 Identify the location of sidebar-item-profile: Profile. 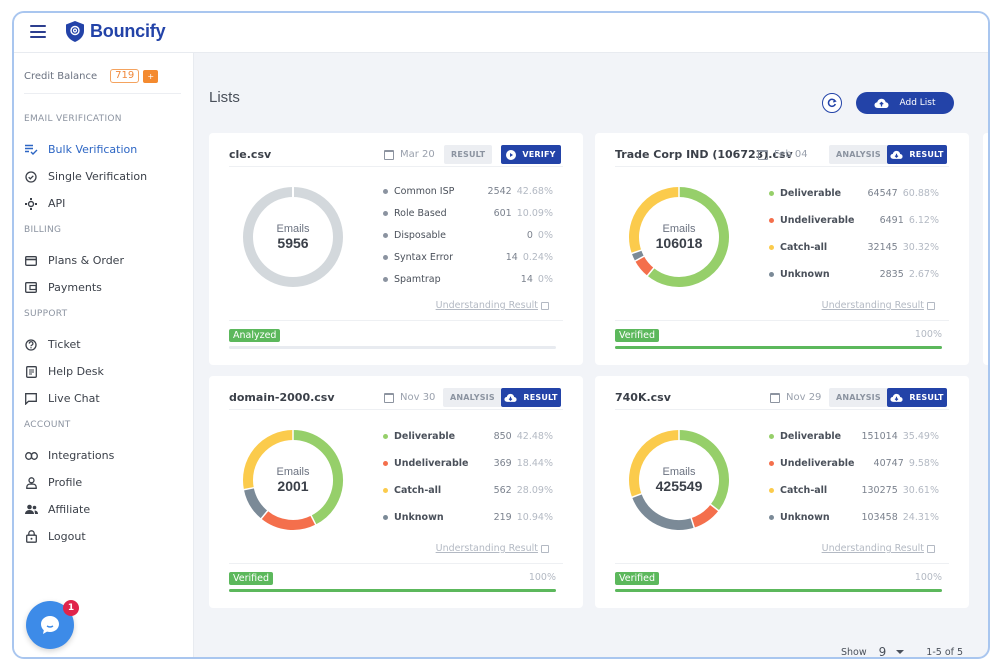
(108, 482).